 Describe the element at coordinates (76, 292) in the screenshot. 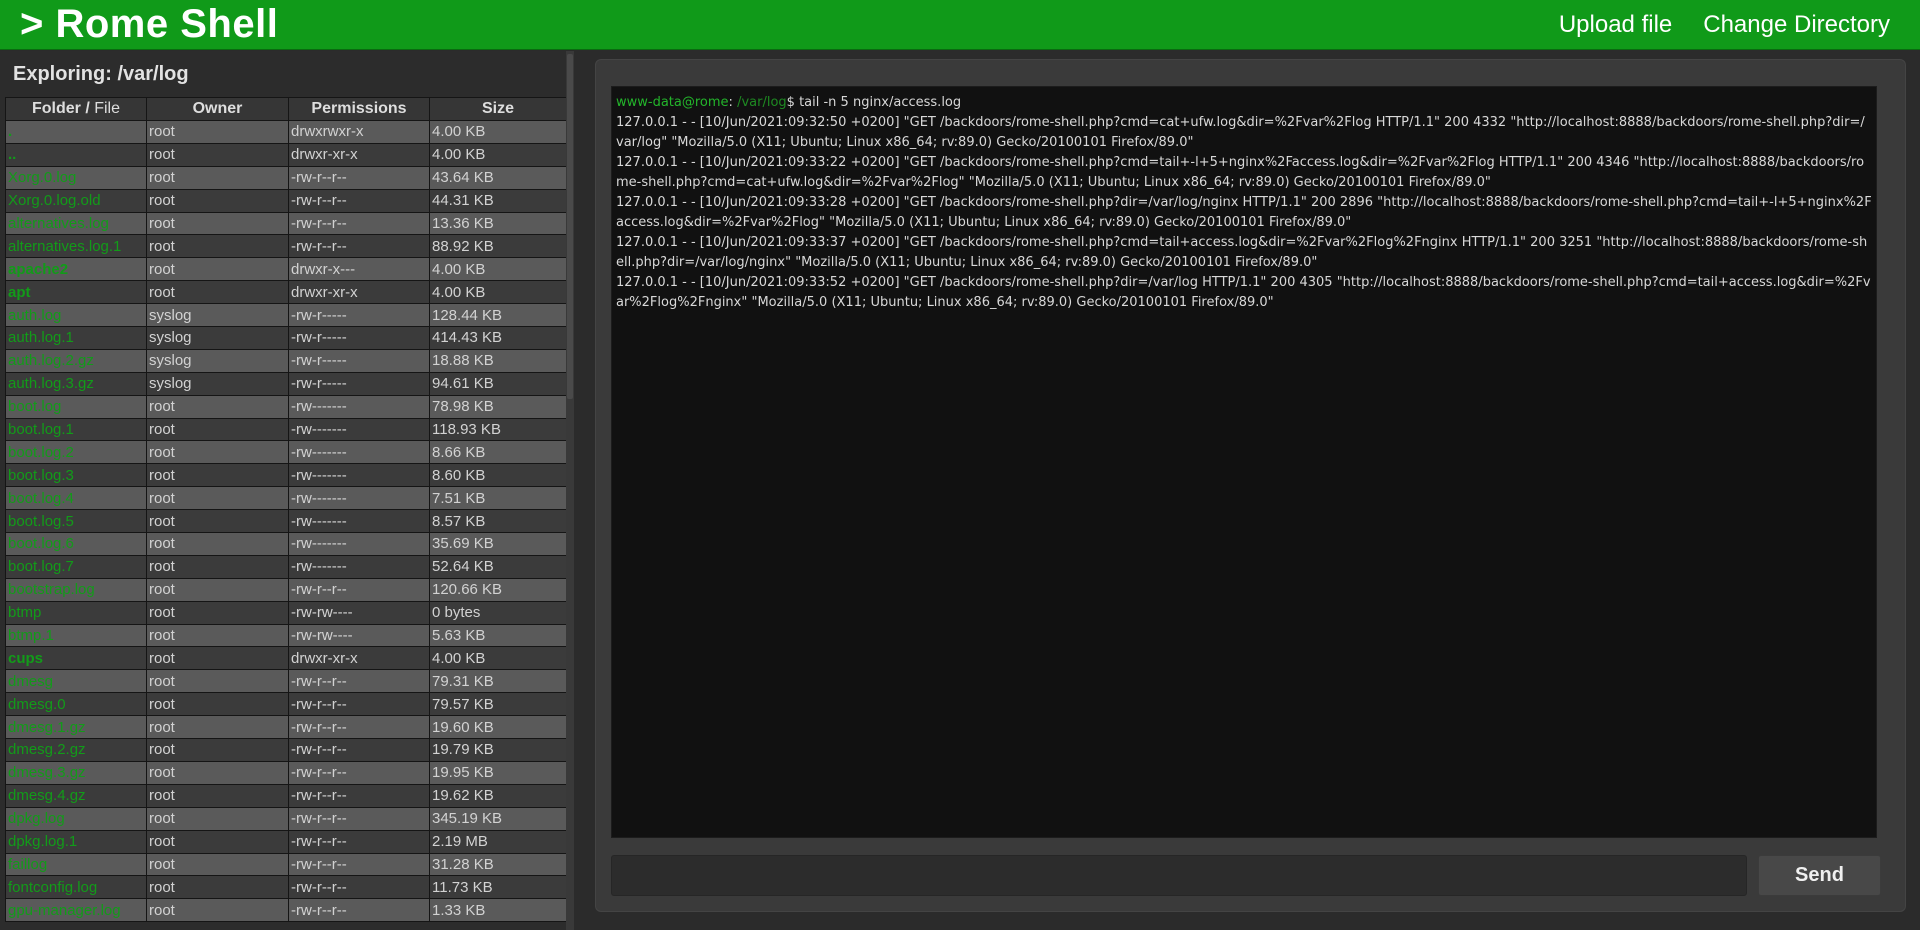

I see `file-name-cell: apt` at that location.